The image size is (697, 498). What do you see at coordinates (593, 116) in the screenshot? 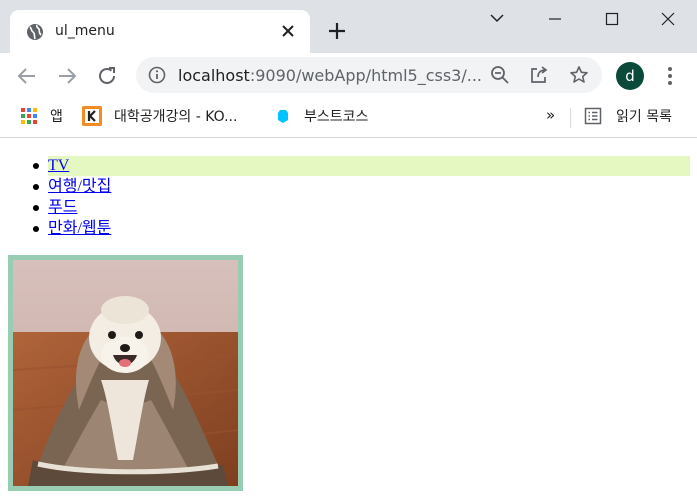
I see `reading-list-icon` at bounding box center [593, 116].